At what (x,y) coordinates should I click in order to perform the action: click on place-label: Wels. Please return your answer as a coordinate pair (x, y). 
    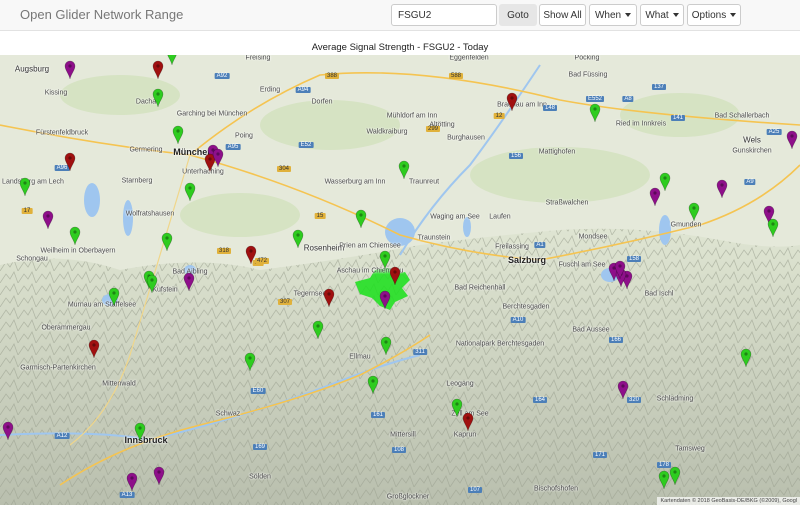
    Looking at the image, I should click on (752, 140).